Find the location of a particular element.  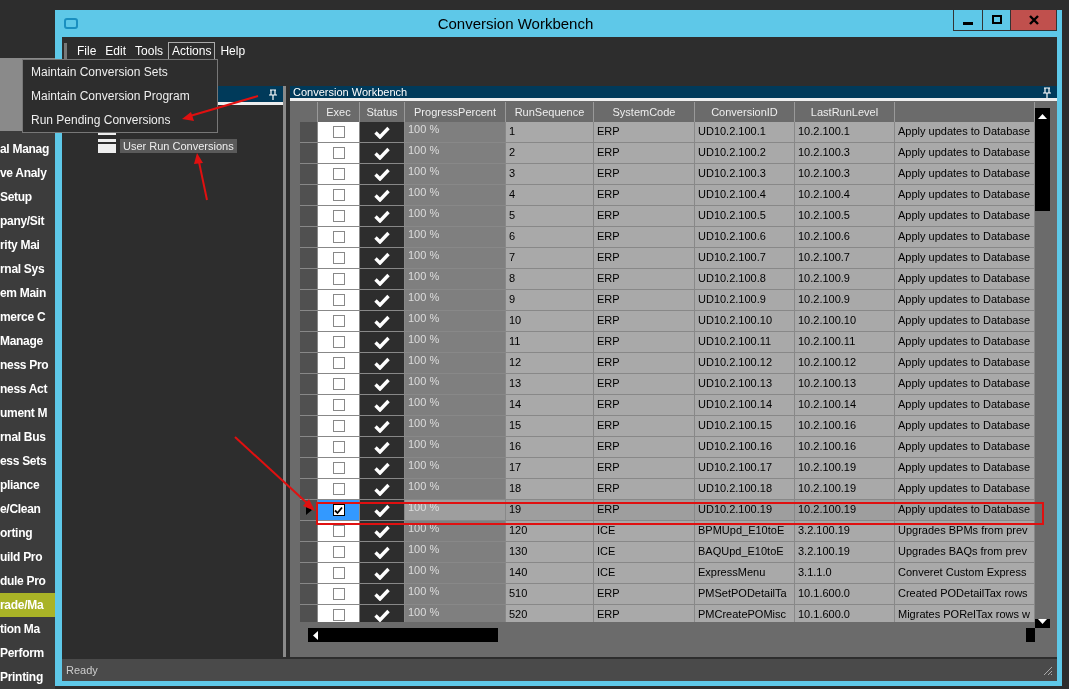

toolbar-grip is located at coordinates (65, 51).